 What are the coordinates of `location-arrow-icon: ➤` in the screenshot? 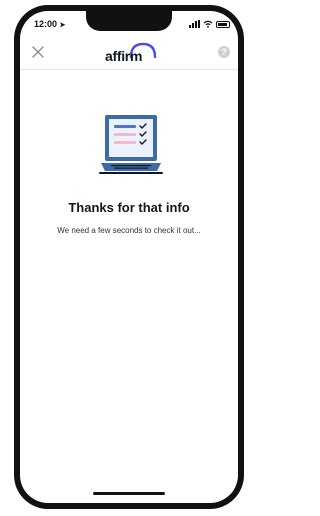 It's located at (62, 25).